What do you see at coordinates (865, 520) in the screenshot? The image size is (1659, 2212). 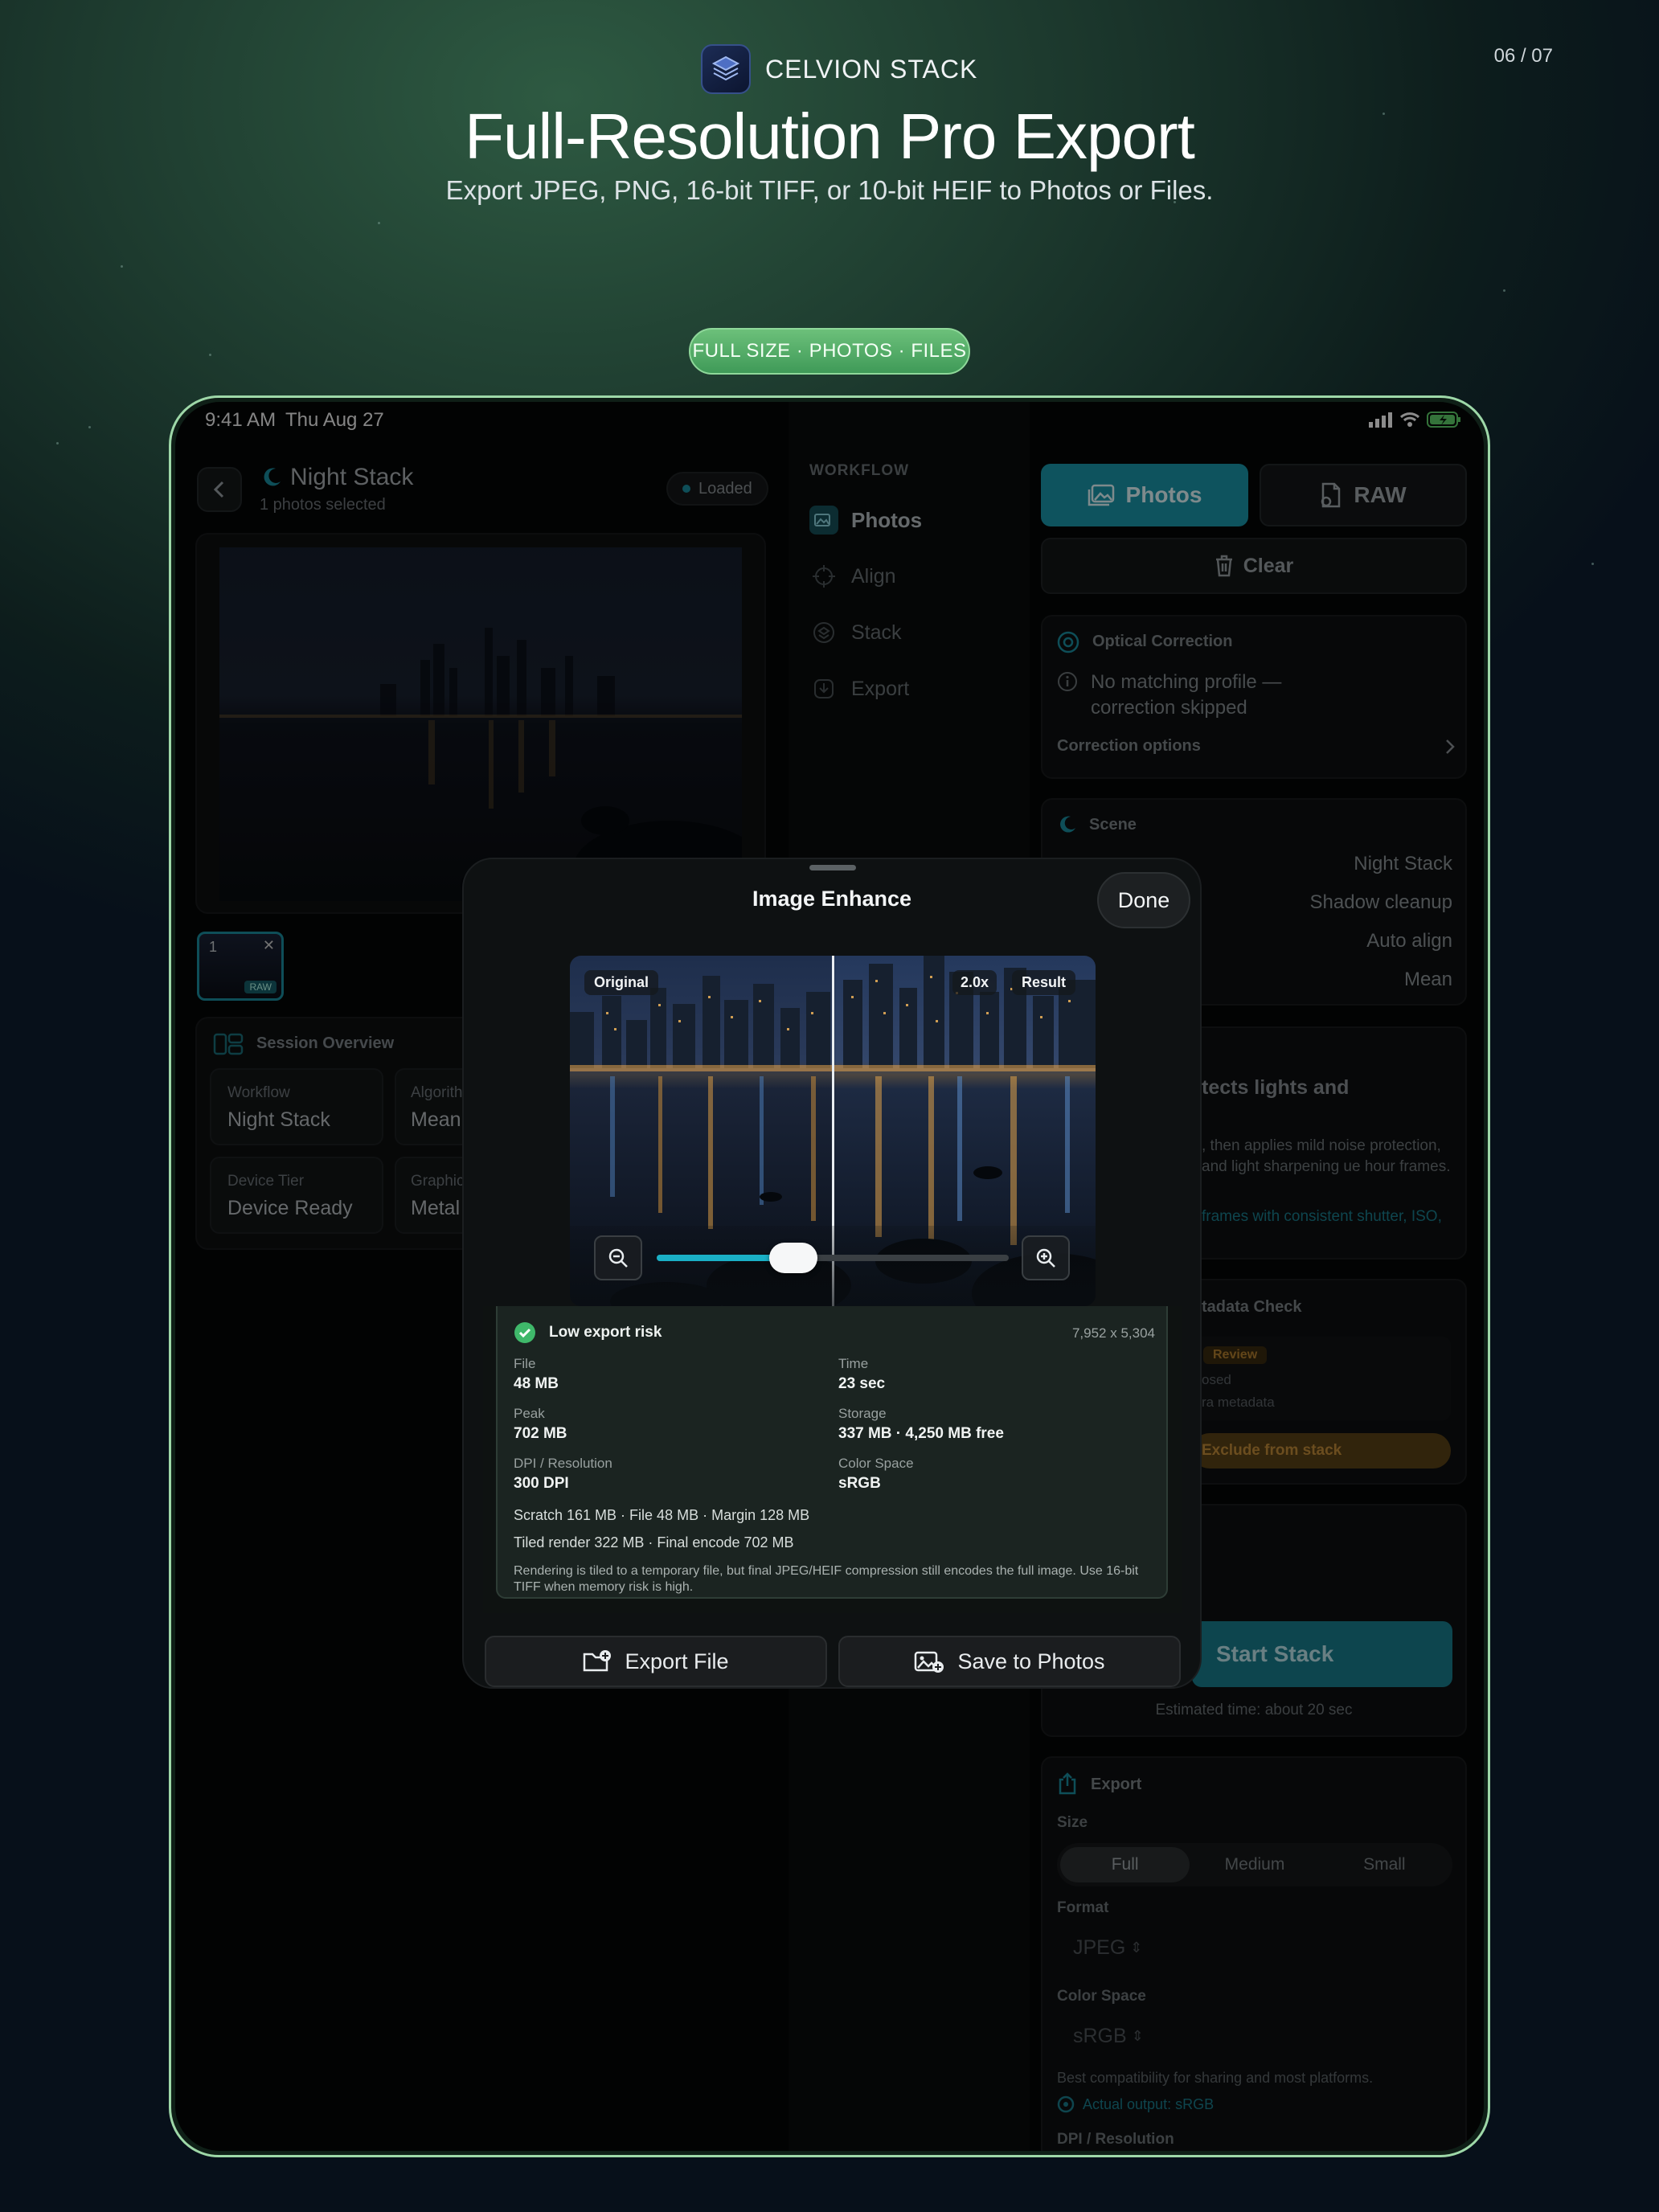 I see `workflow-item-photos: Photos` at bounding box center [865, 520].